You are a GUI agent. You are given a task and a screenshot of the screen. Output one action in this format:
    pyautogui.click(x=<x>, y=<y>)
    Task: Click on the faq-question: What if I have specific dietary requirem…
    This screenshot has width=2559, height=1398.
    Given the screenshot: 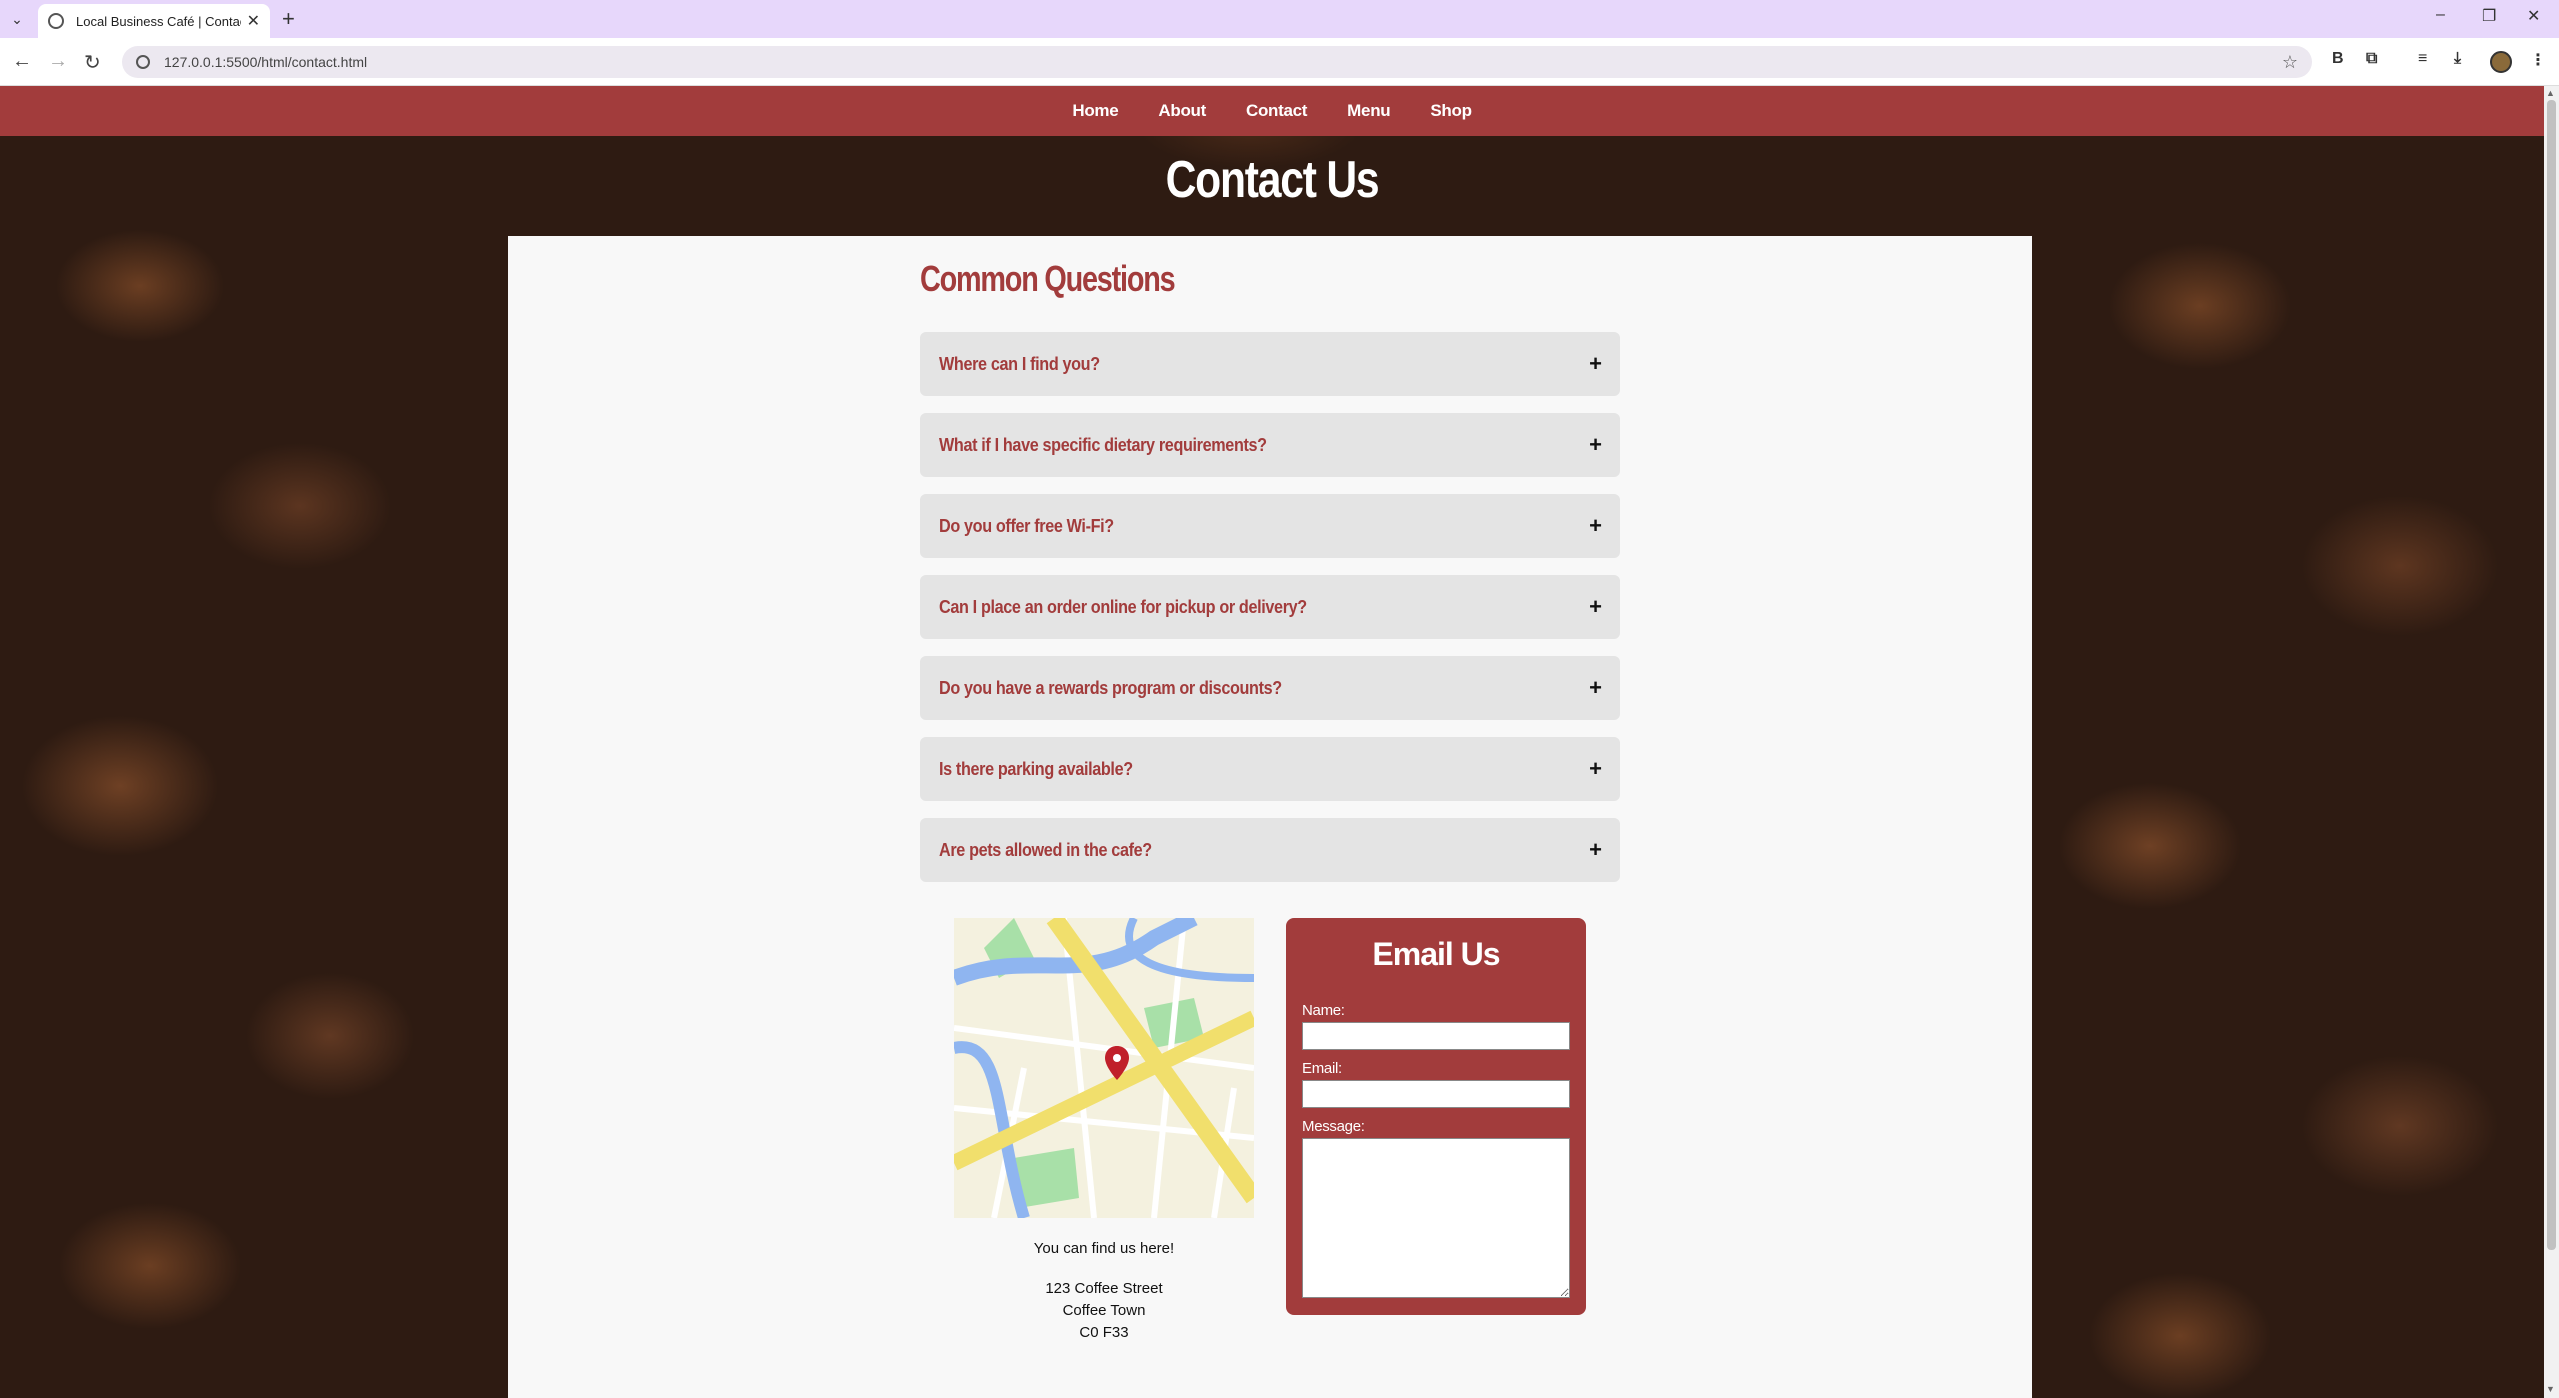 What is the action you would take?
    pyautogui.click(x=1103, y=444)
    